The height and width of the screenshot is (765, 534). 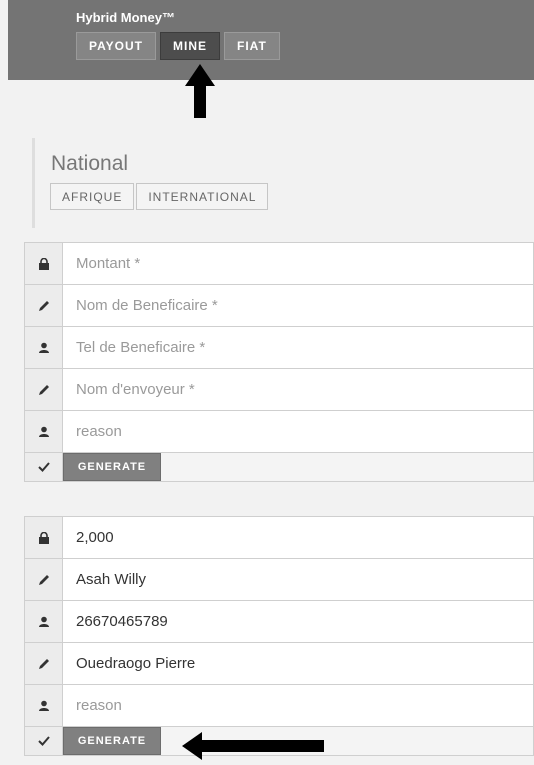 What do you see at coordinates (140, 347) in the screenshot?
I see `beneficiary-phone-input: Tel de Beneficaire *` at bounding box center [140, 347].